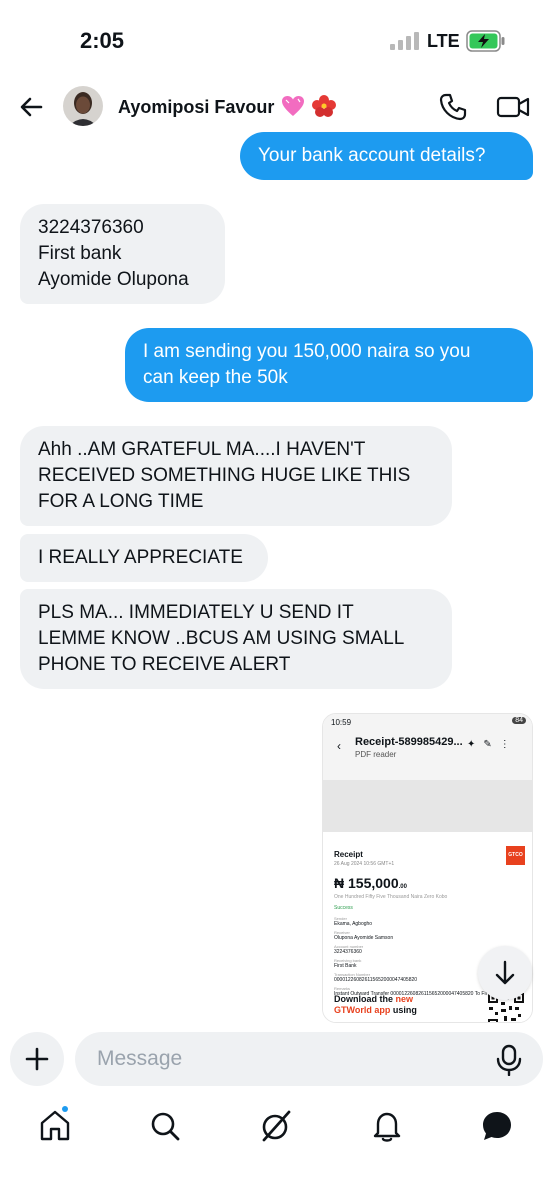 This screenshot has height=1200, width=553. I want to click on add-attachment-button, so click(37, 1059).